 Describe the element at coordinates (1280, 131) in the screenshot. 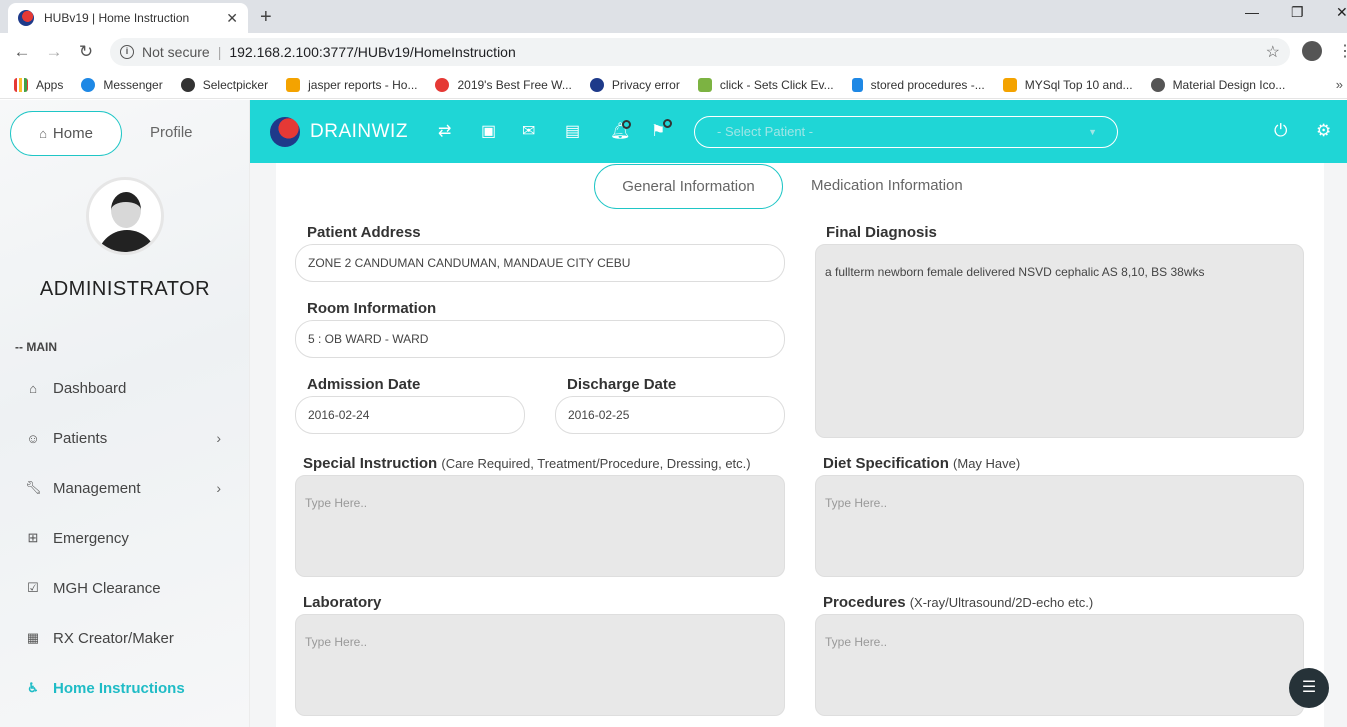

I see `power-icon: ⏻` at that location.